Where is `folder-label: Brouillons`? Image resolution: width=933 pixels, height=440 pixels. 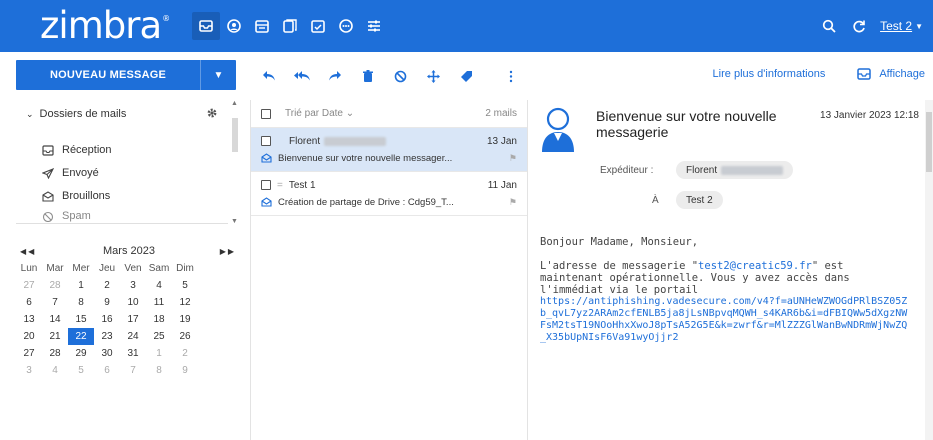 folder-label: Brouillons is located at coordinates (86, 196).